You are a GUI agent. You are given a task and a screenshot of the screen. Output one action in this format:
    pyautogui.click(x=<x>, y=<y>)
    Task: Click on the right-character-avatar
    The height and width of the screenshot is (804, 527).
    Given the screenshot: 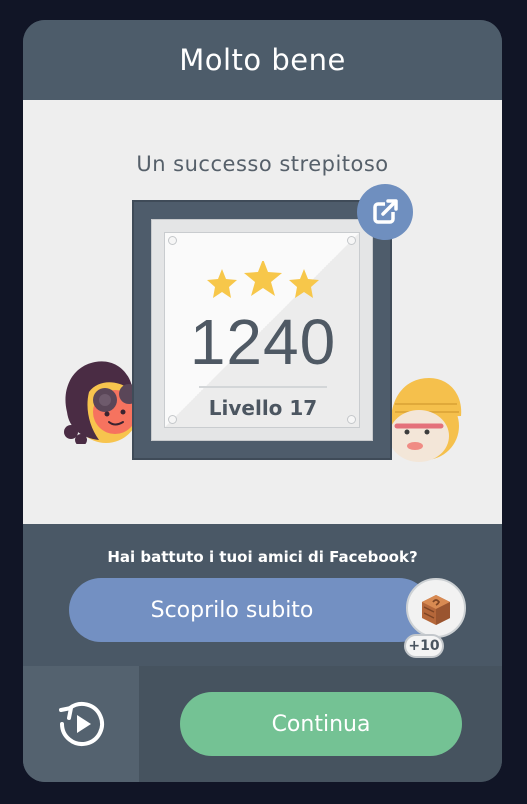 What is the action you would take?
    pyautogui.click(x=425, y=420)
    